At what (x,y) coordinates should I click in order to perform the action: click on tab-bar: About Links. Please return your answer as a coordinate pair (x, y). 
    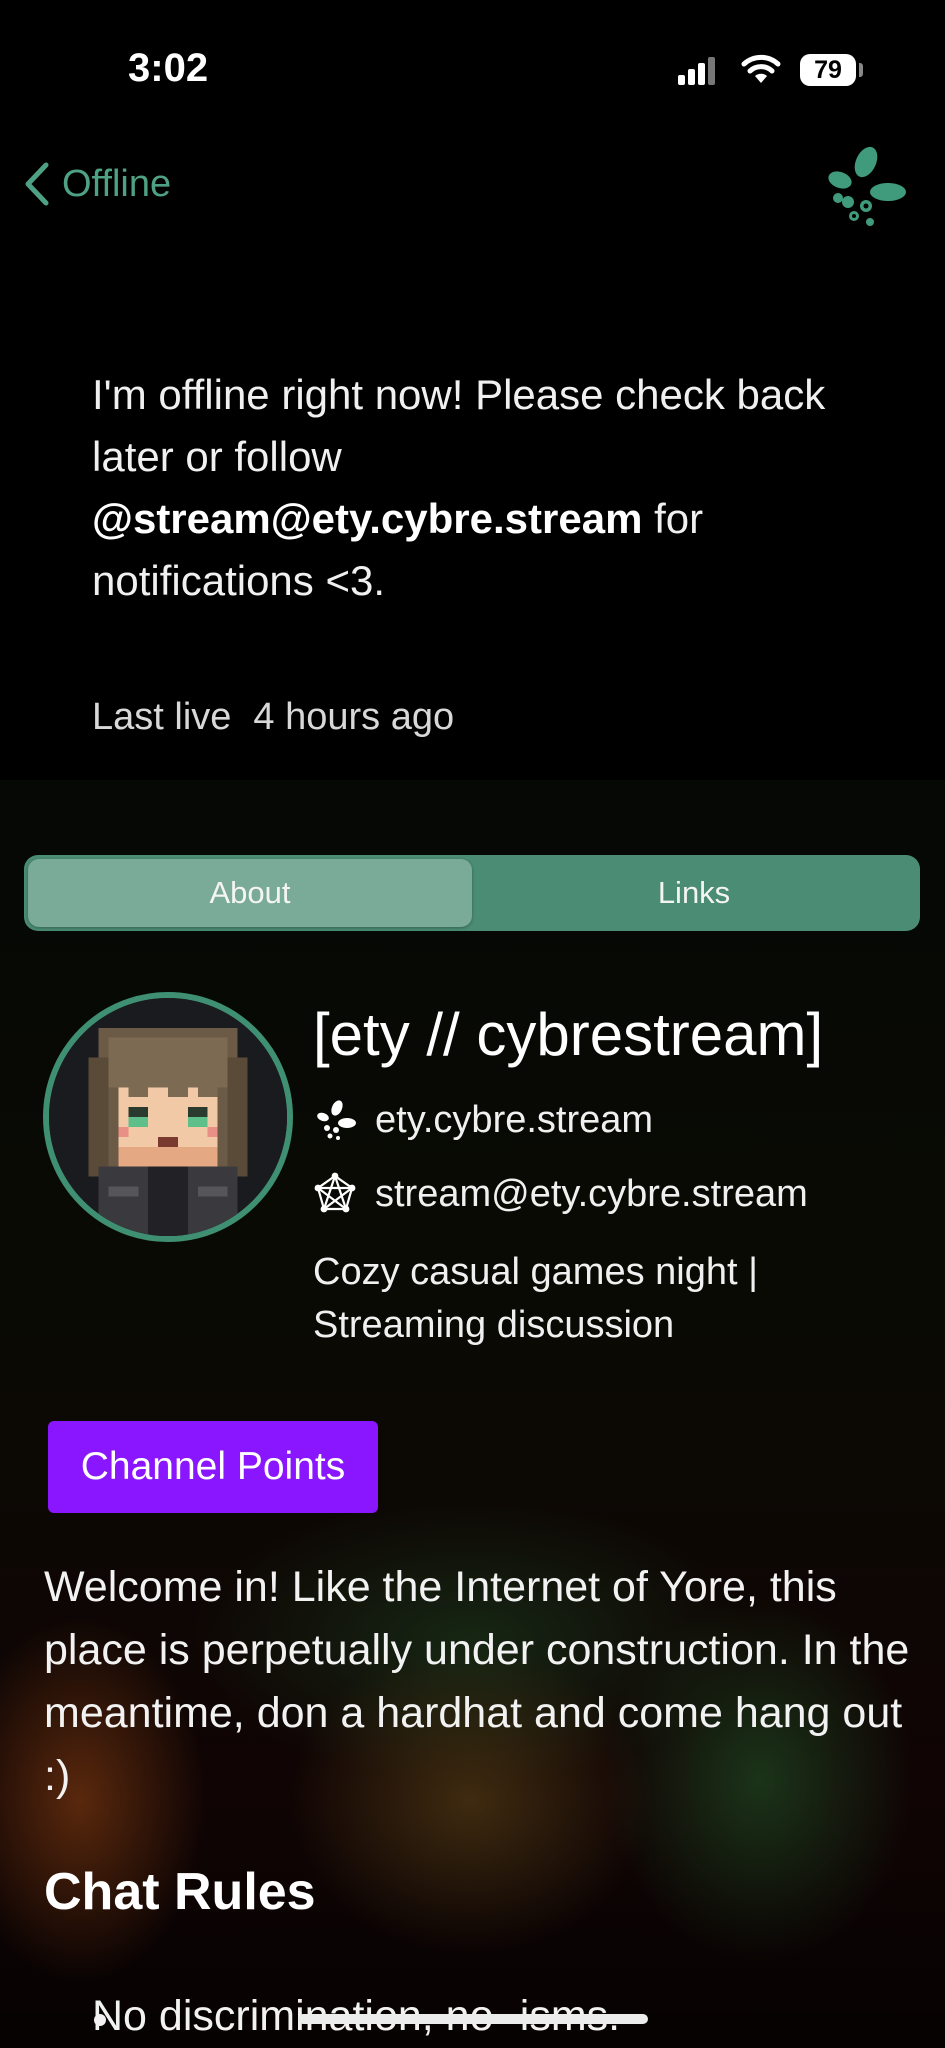
    Looking at the image, I should click on (472, 893).